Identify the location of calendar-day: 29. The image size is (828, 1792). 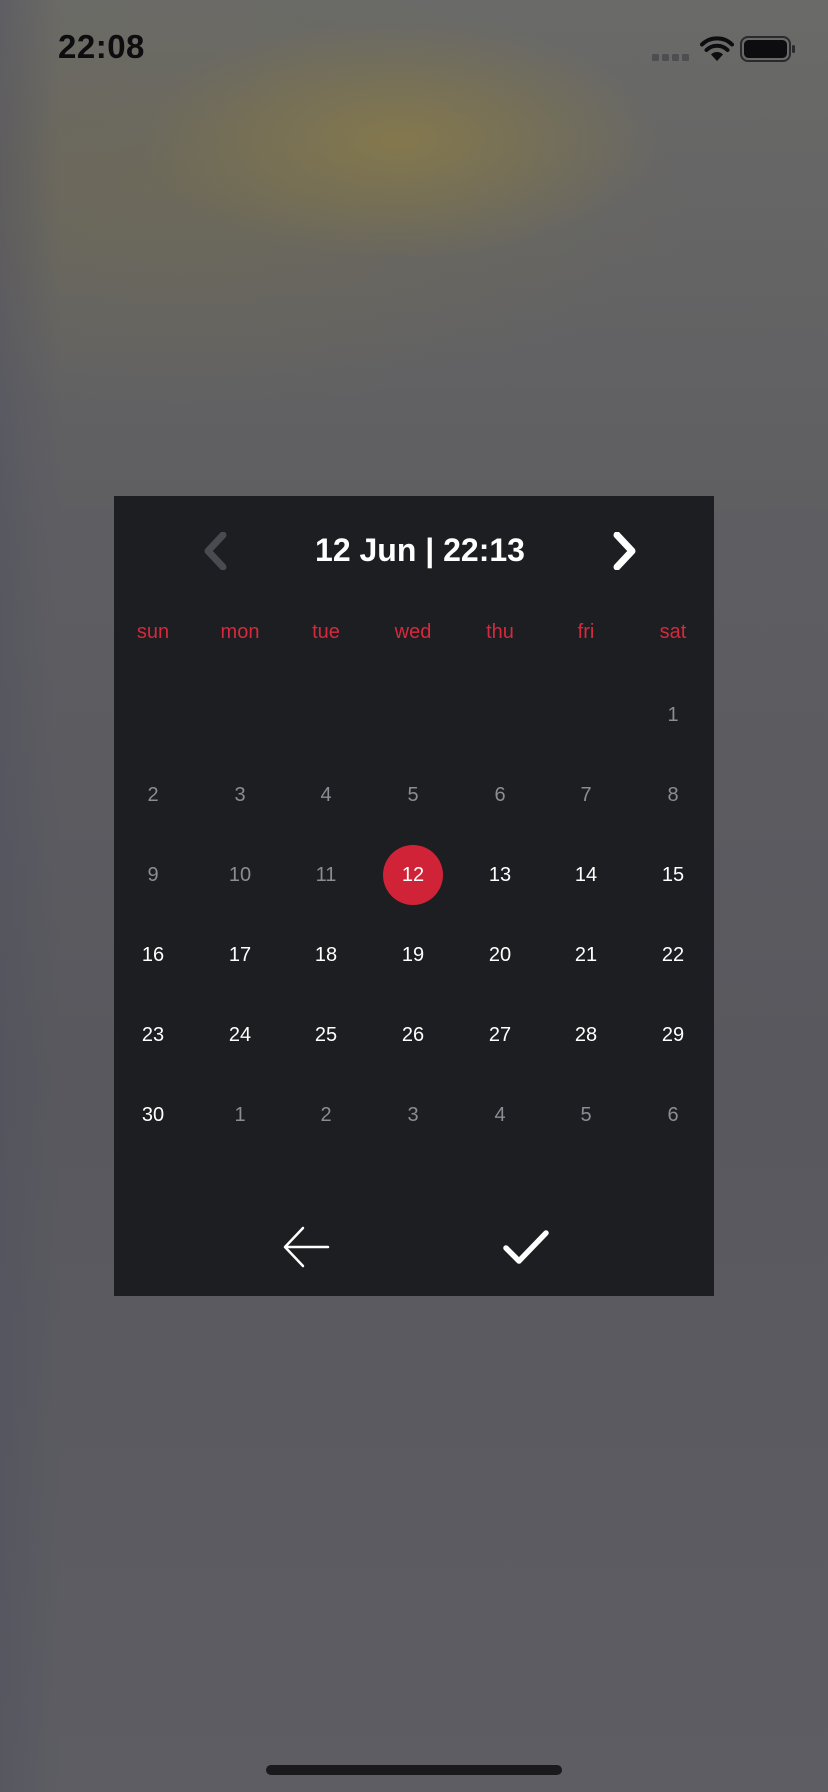
(673, 1035).